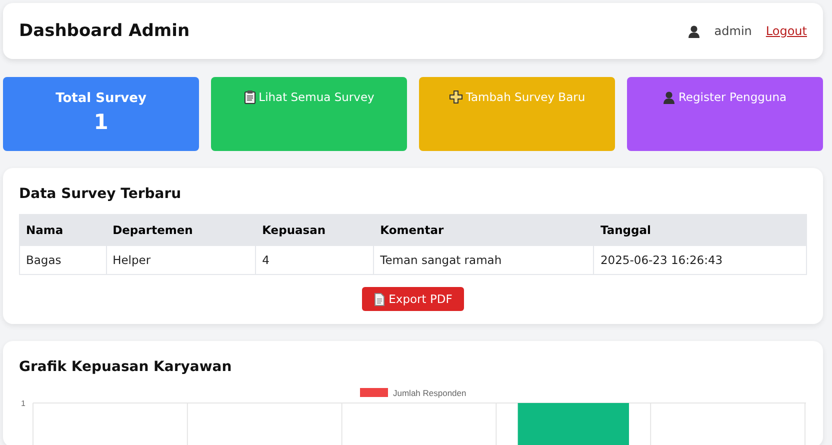  I want to click on column-header: Kepuasan, so click(315, 230).